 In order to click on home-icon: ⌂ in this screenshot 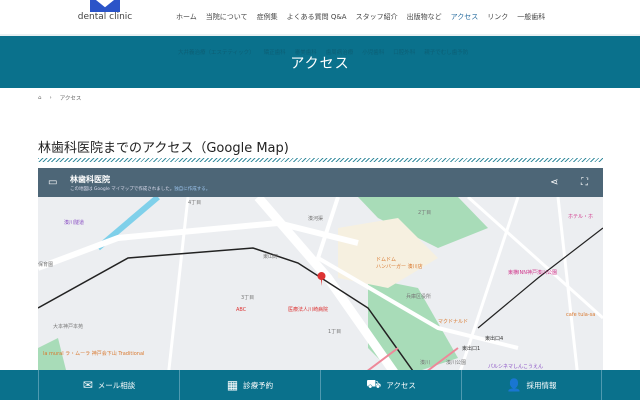, I will do `click(40, 98)`.